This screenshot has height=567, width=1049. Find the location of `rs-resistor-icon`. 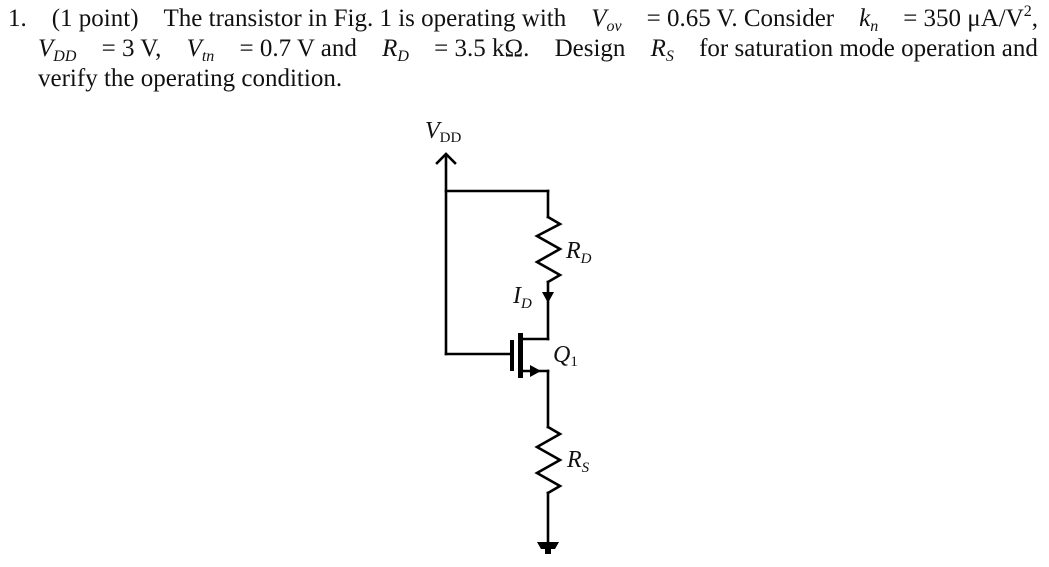

rs-resistor-icon is located at coordinates (548, 460).